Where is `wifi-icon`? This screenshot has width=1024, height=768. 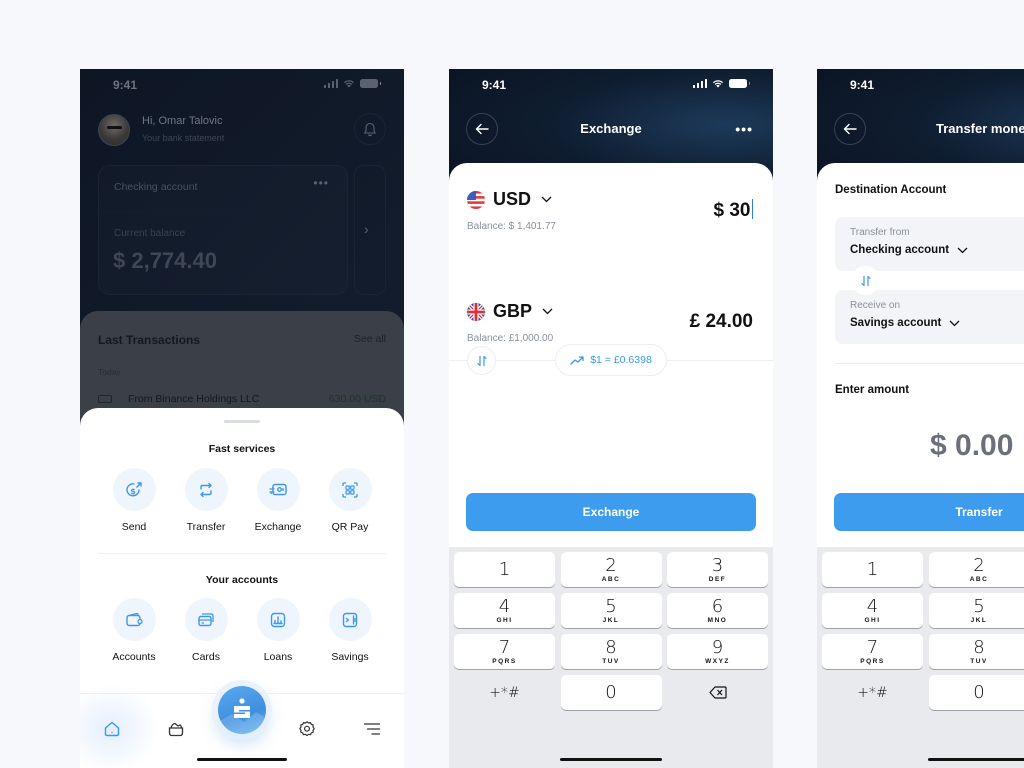
wifi-icon is located at coordinates (349, 83).